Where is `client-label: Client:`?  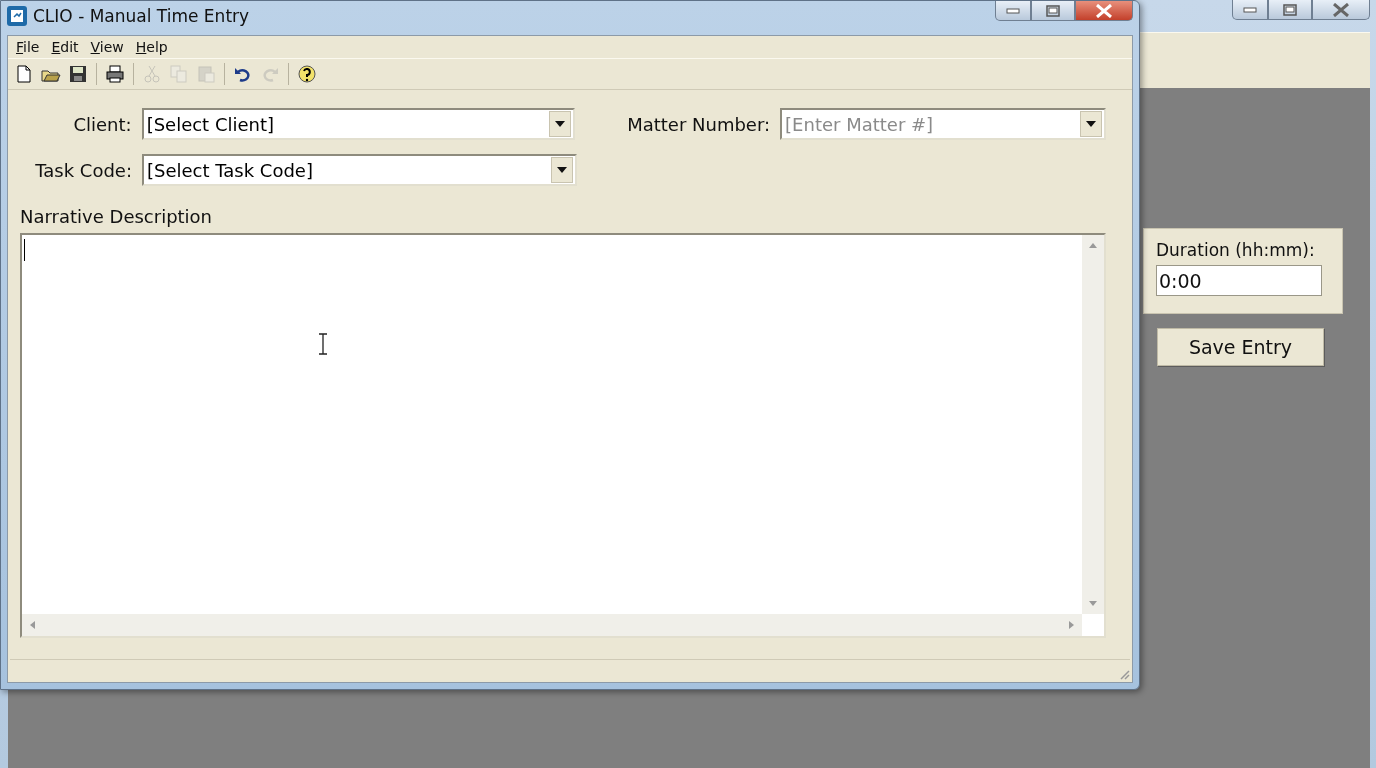 client-label: Client: is located at coordinates (102, 124).